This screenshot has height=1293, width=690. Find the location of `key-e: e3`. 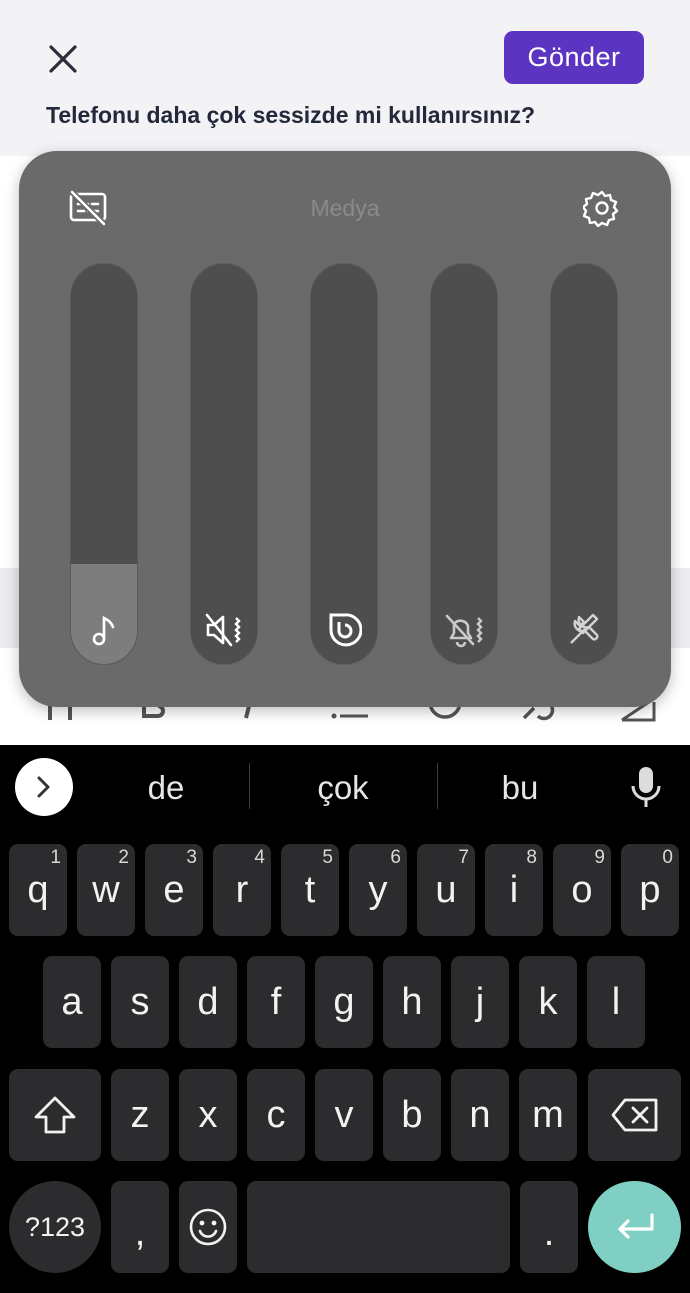

key-e: e3 is located at coordinates (174, 890).